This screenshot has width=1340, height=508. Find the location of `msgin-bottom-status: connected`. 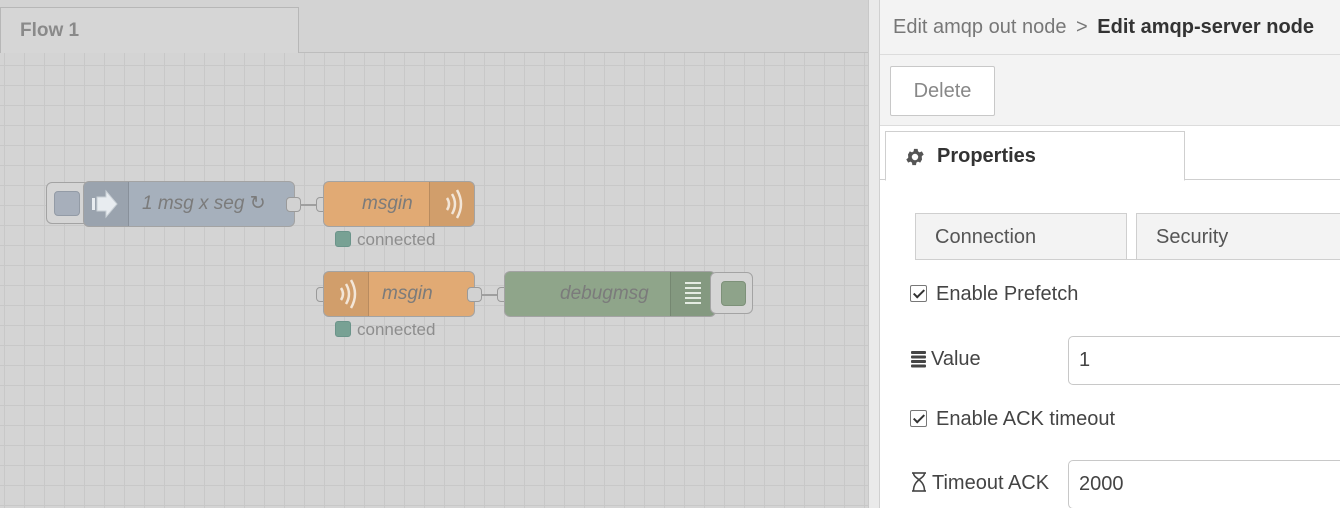

msgin-bottom-status: connected is located at coordinates (385, 330).